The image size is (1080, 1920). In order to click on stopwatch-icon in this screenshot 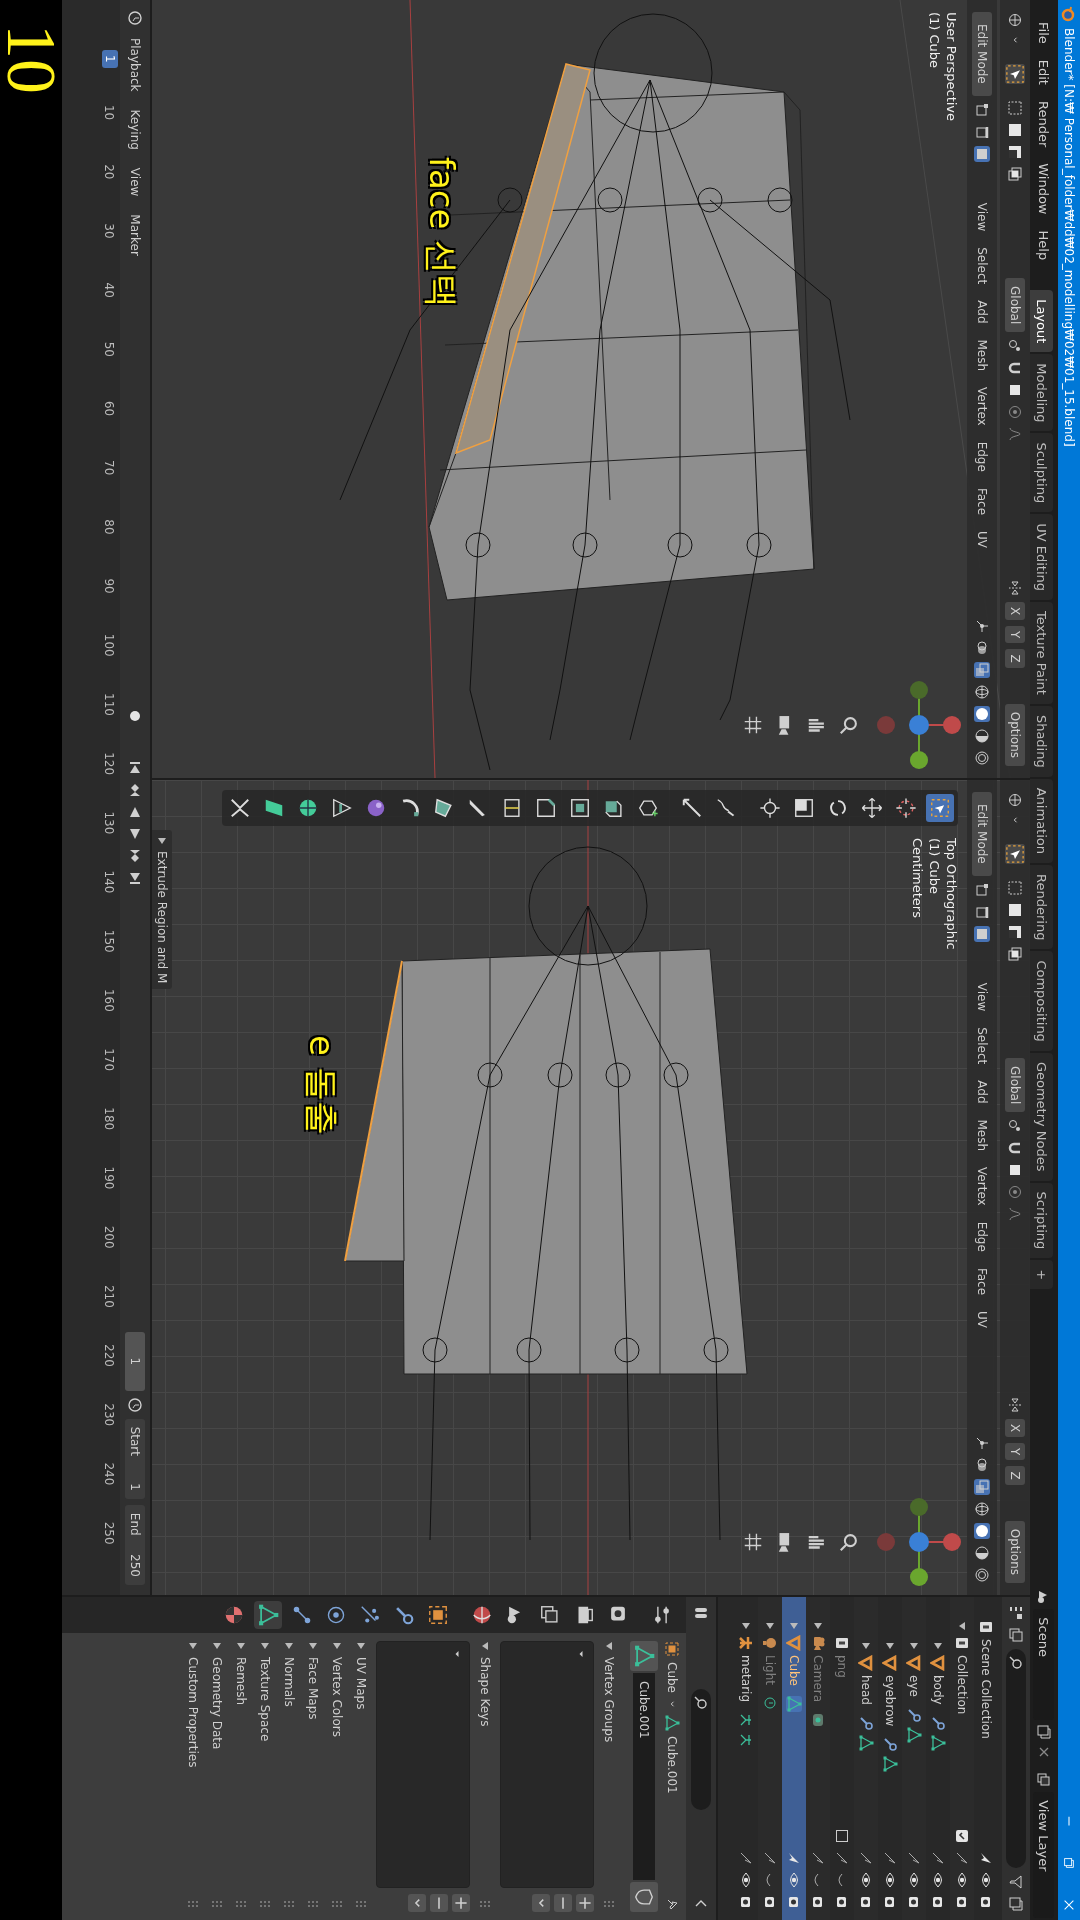, I will do `click(135, 1404)`.